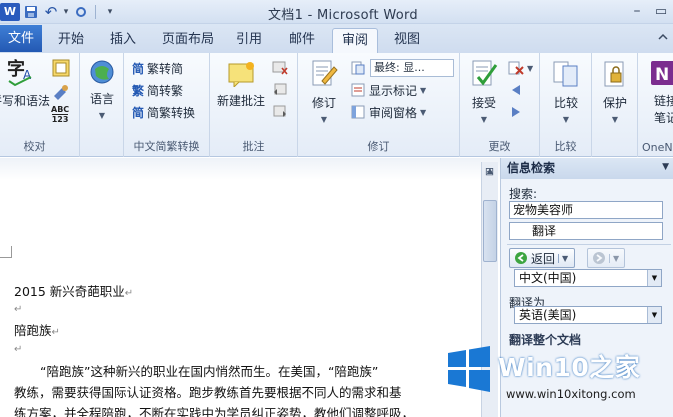 This screenshot has width=673, height=417. I want to click on convert-chinese-button: 简 简繁转换, so click(163, 112).